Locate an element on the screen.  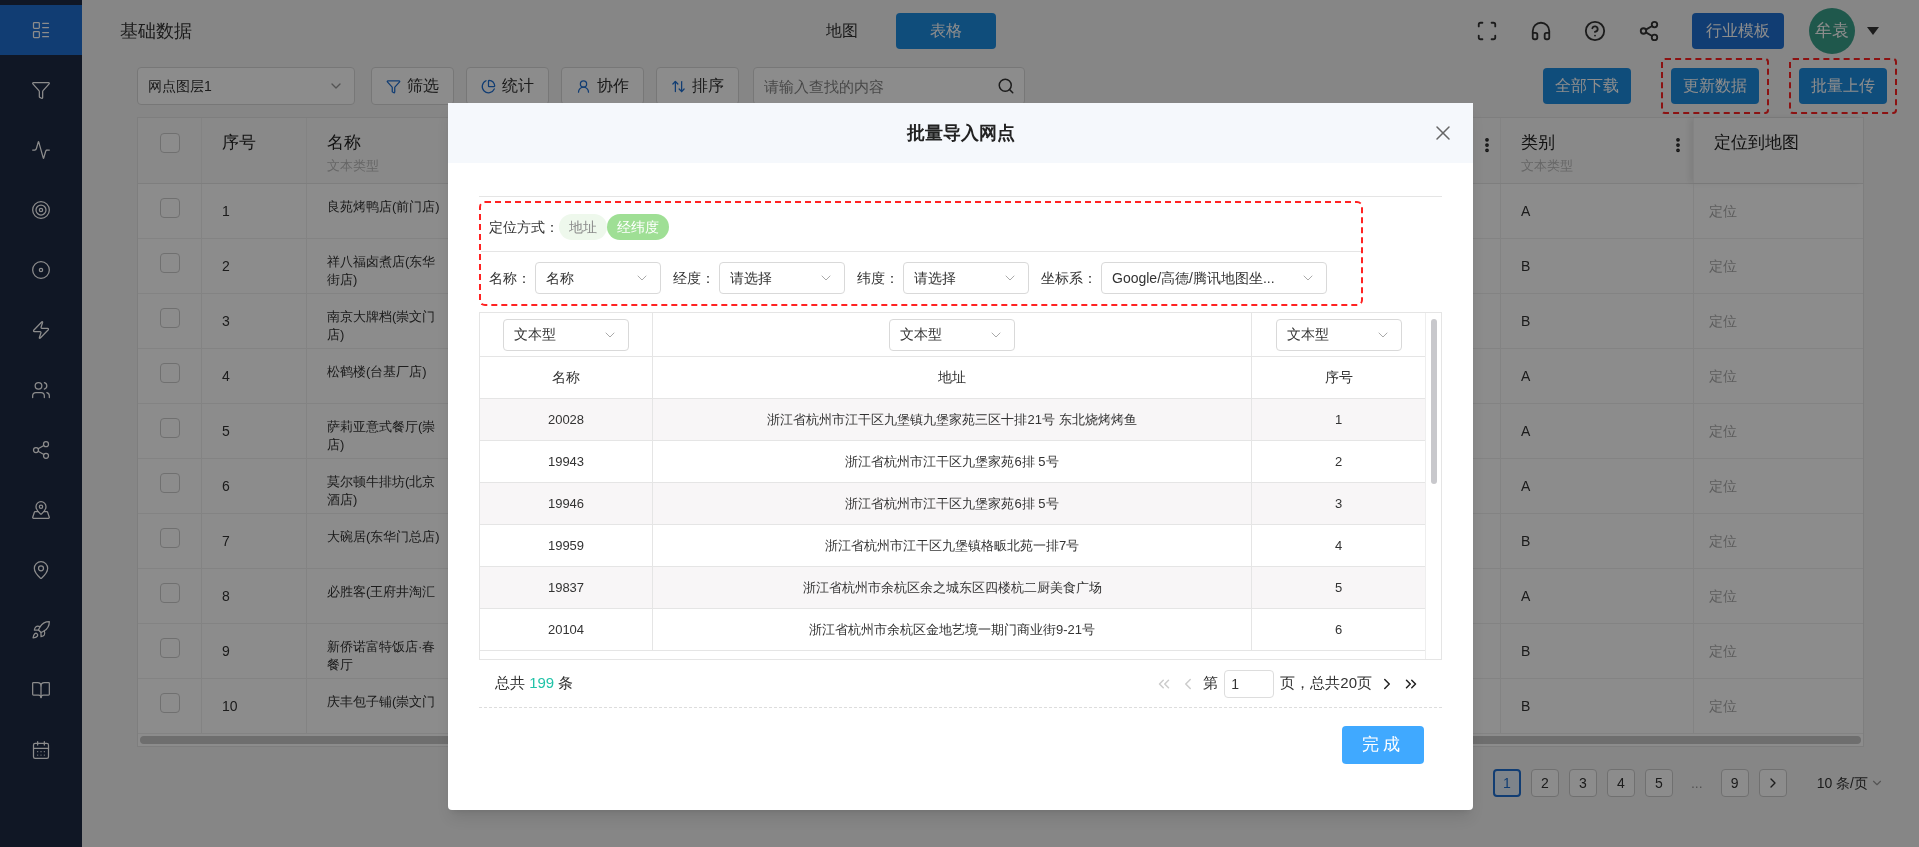
table-cell-text: 4 is located at coordinates (1338, 545).